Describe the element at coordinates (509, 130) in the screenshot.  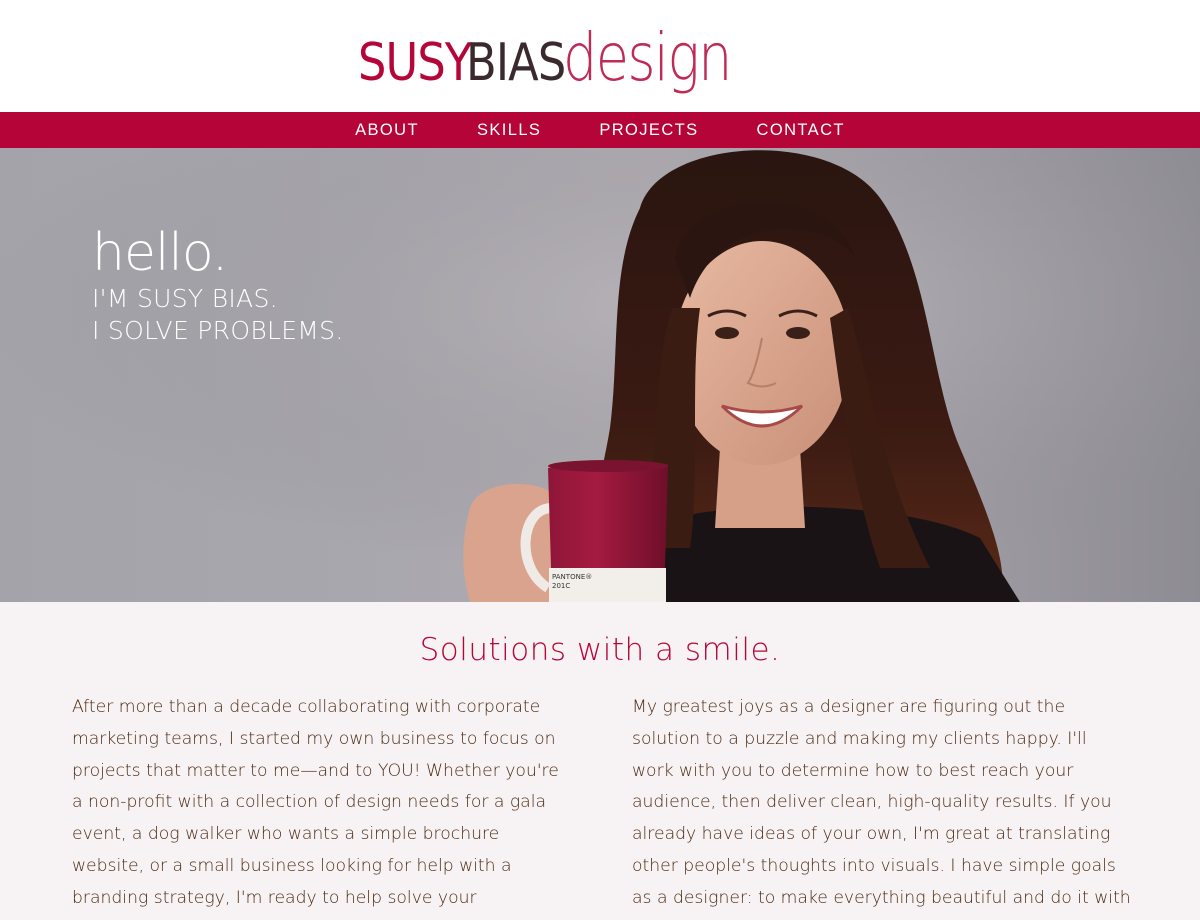
I see `nav-skills: SKILLS` at that location.